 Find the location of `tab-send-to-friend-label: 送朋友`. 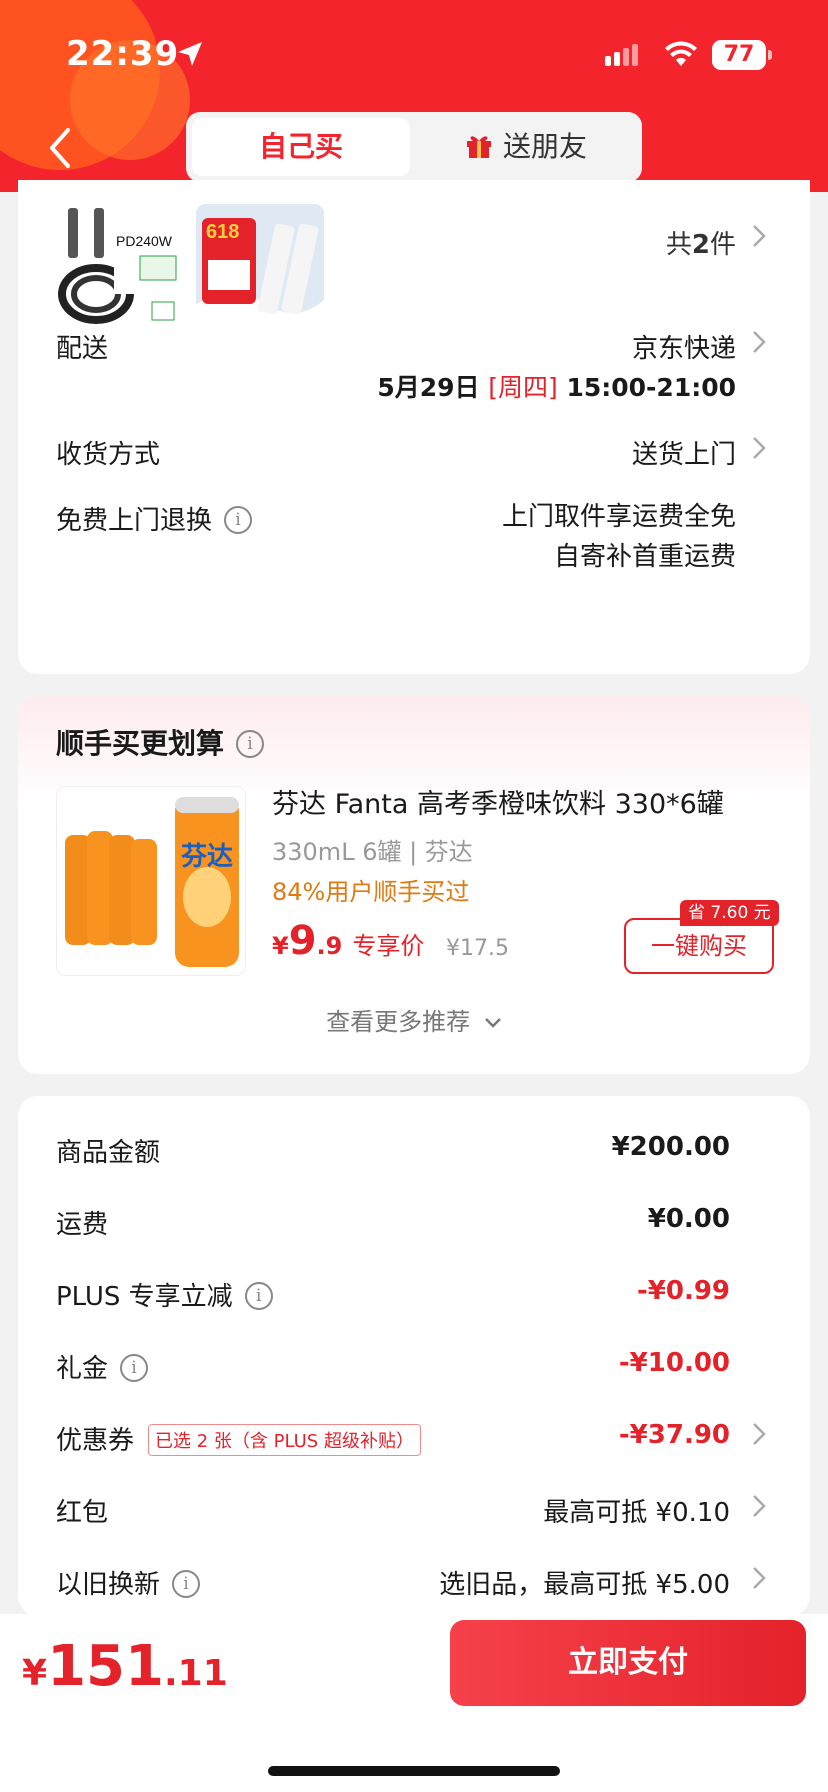

tab-send-to-friend-label: 送朋友 is located at coordinates (544, 146).